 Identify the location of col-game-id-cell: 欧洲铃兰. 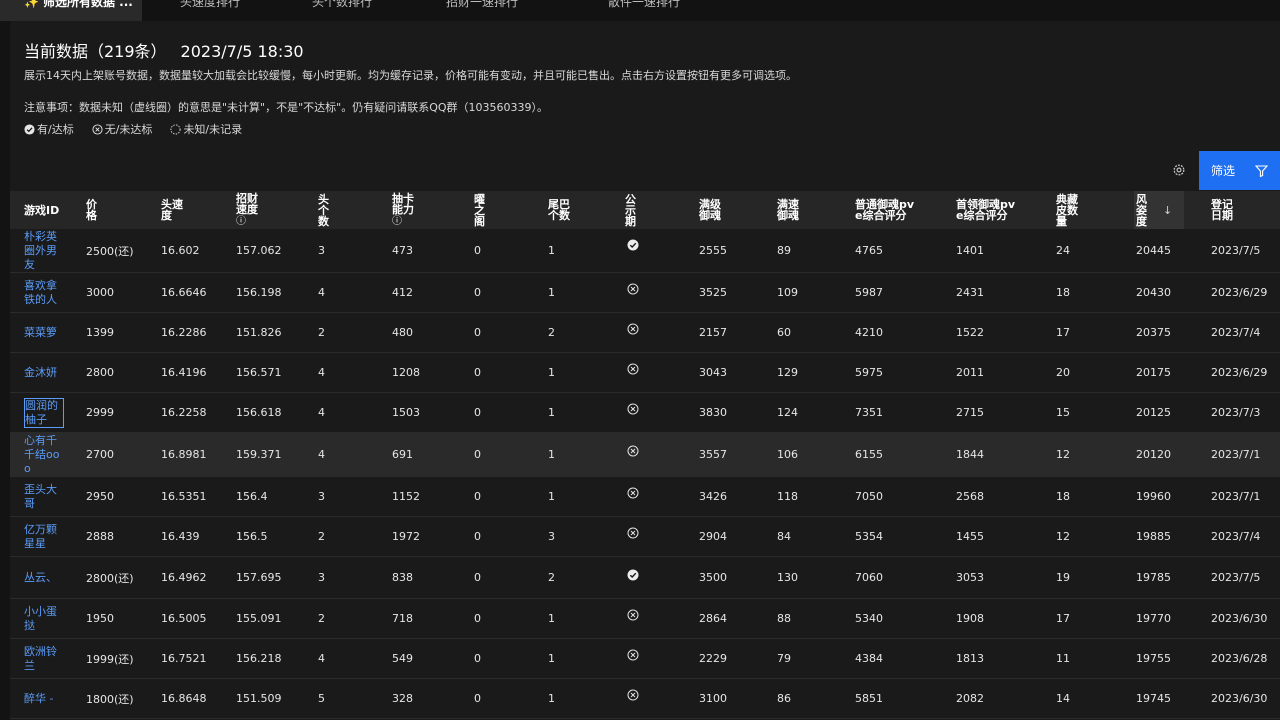
(44, 658).